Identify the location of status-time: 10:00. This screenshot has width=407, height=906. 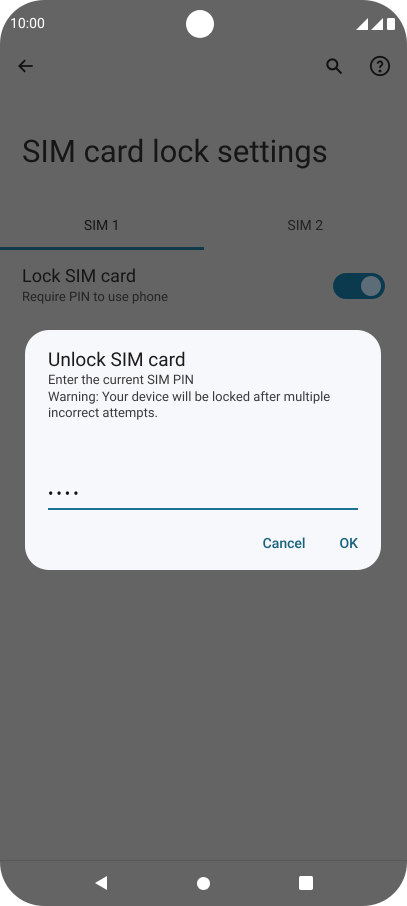
(27, 24).